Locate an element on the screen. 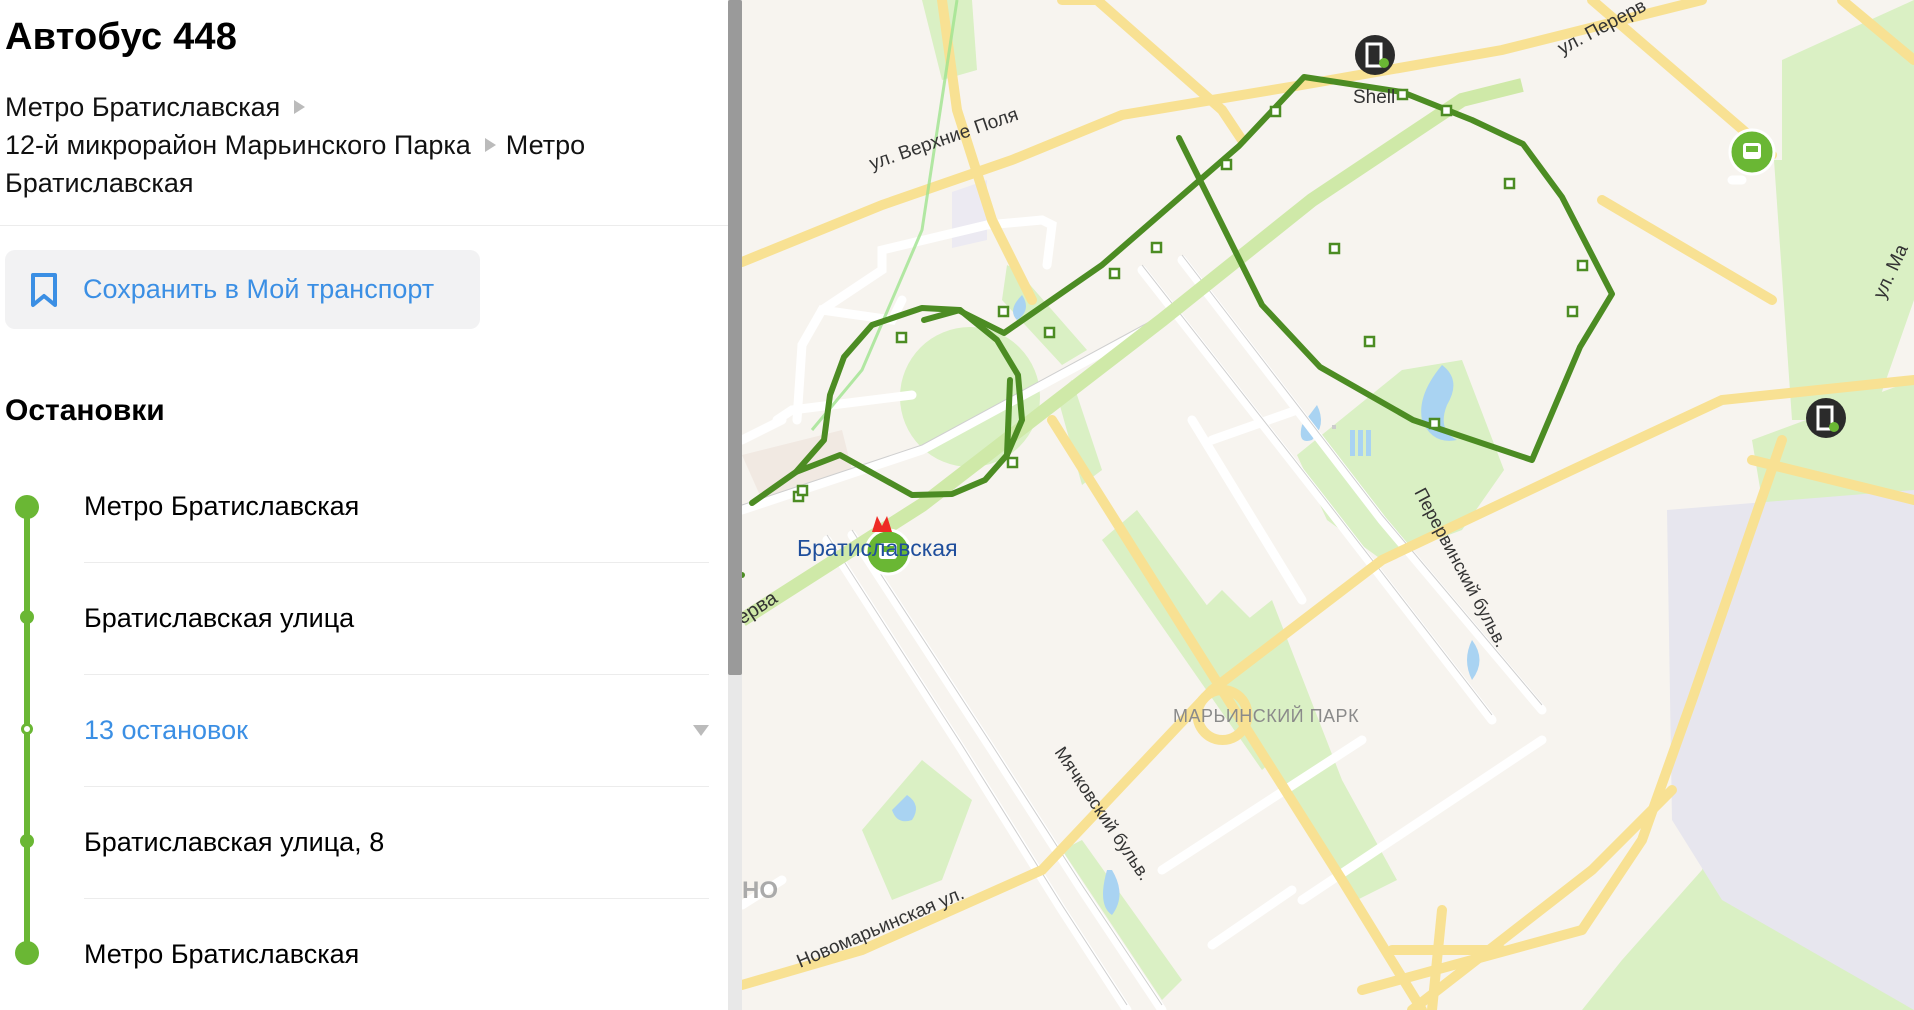 This screenshot has width=1914, height=1010. page-title: Автобус 448 is located at coordinates (121, 37).